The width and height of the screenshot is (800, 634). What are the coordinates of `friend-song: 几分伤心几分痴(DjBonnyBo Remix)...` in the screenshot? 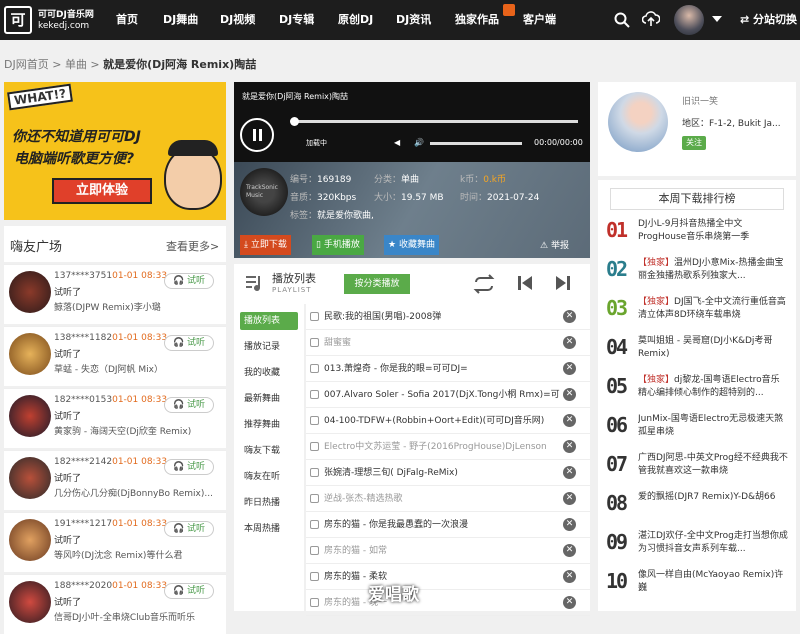 It's located at (138, 492).